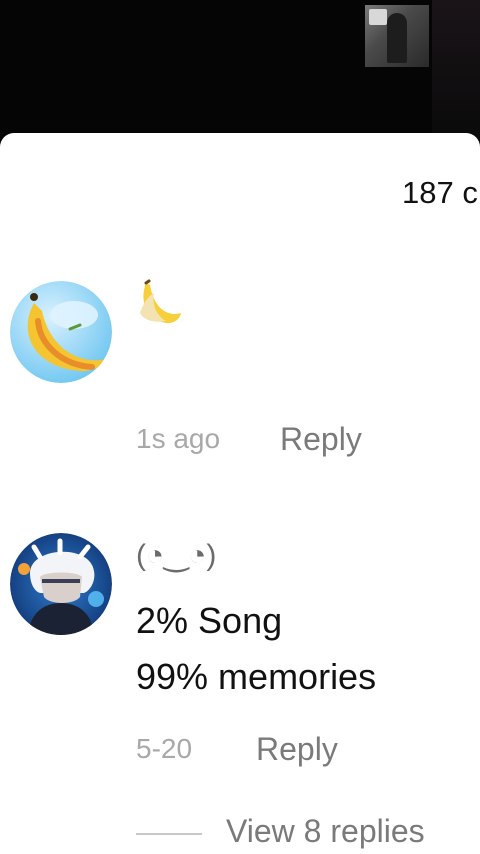  I want to click on view-replies-button: View 8 replies, so click(325, 831).